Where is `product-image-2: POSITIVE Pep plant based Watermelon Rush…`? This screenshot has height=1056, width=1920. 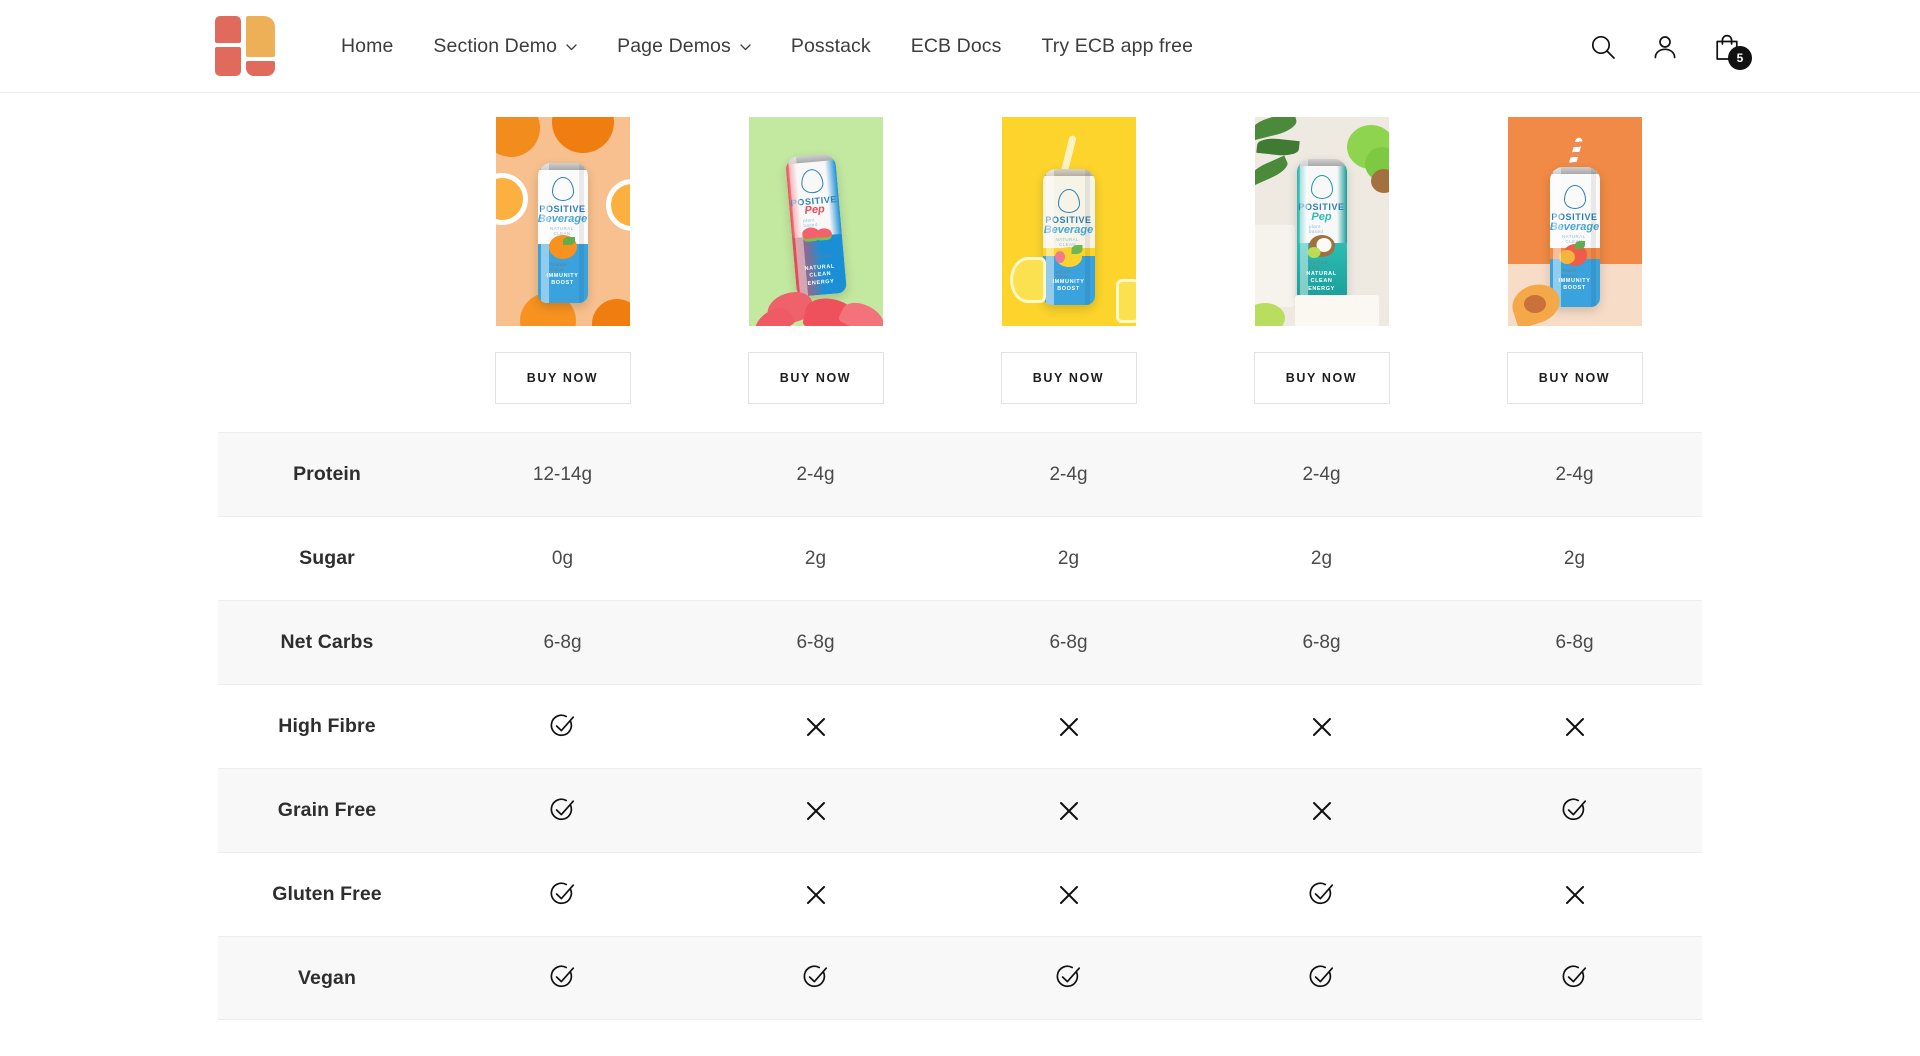 product-image-2: POSITIVE Pep plant based Watermelon Rush… is located at coordinates (815, 221).